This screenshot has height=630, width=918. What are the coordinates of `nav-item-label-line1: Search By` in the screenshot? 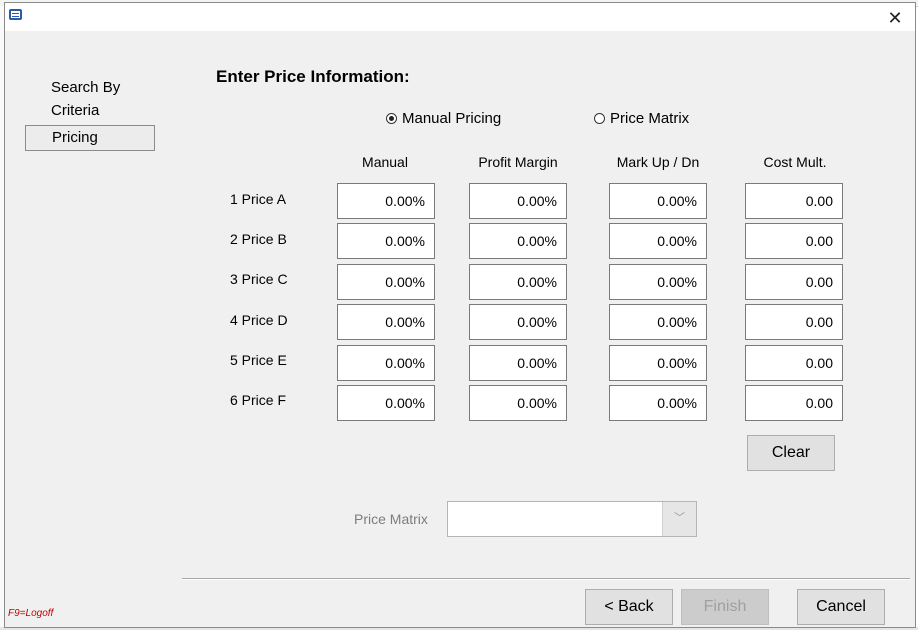 It's located at (86, 87).